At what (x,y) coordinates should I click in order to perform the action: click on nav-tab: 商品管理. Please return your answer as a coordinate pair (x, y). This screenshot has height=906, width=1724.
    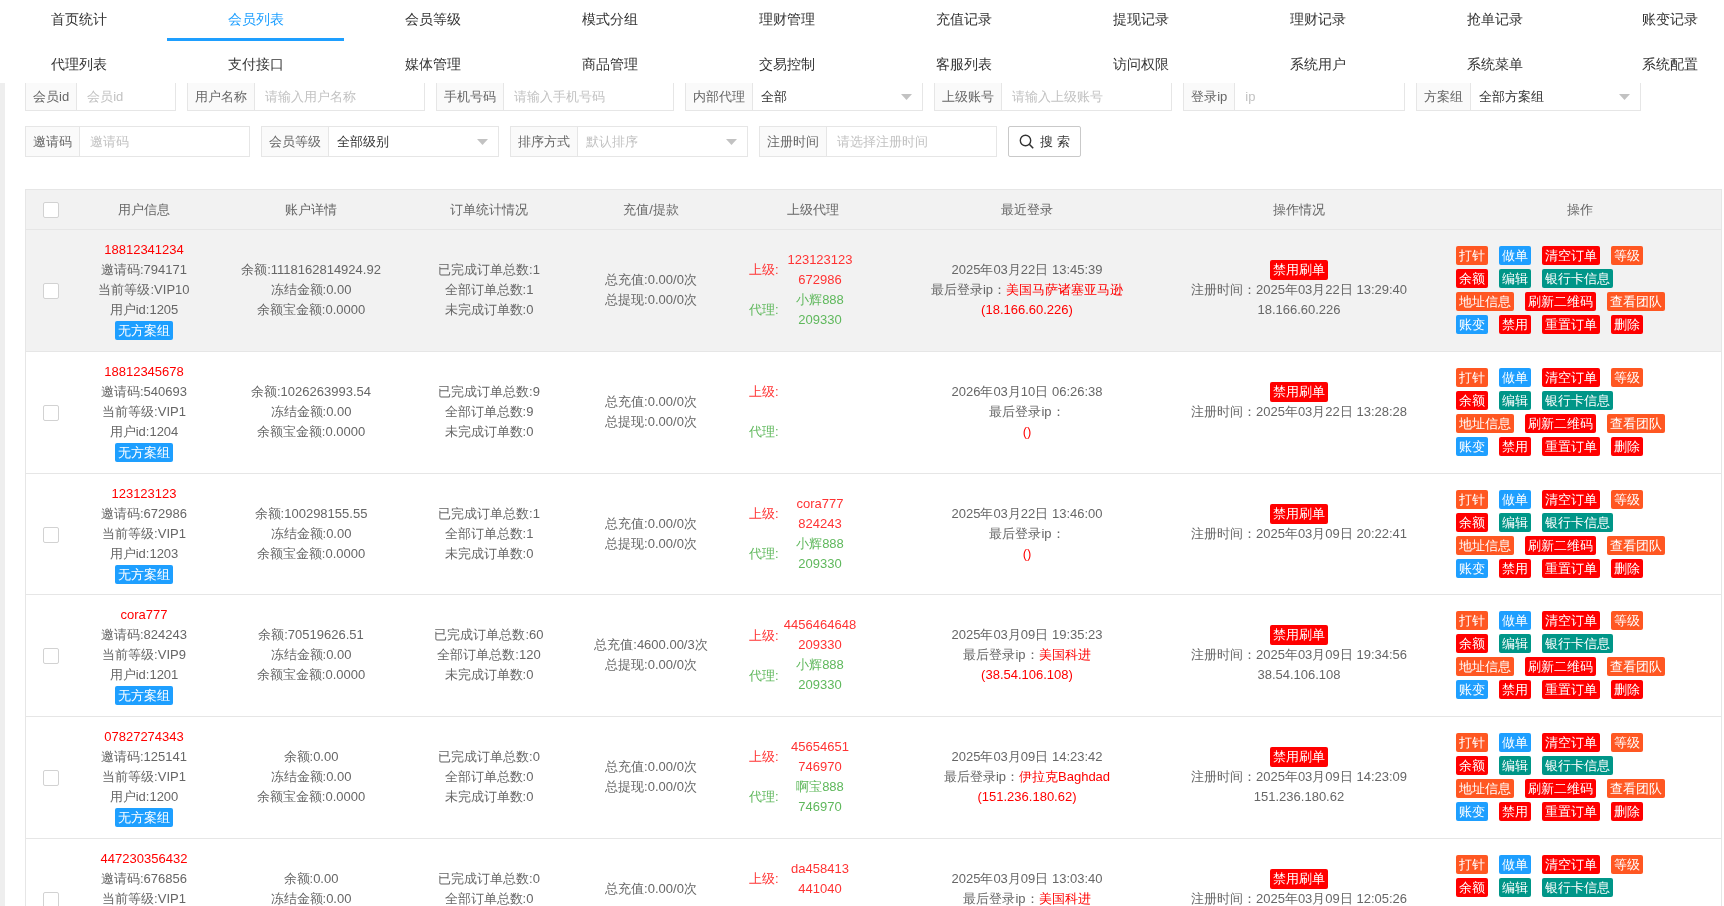
    Looking at the image, I should click on (609, 66).